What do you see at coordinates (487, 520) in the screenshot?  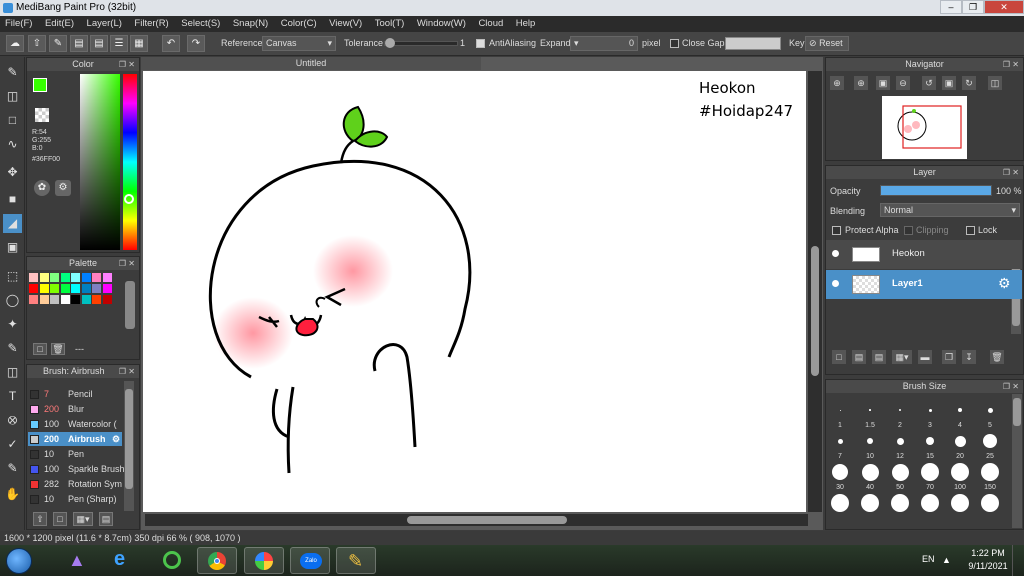 I see `horizontal-scrollbar-thumb` at bounding box center [487, 520].